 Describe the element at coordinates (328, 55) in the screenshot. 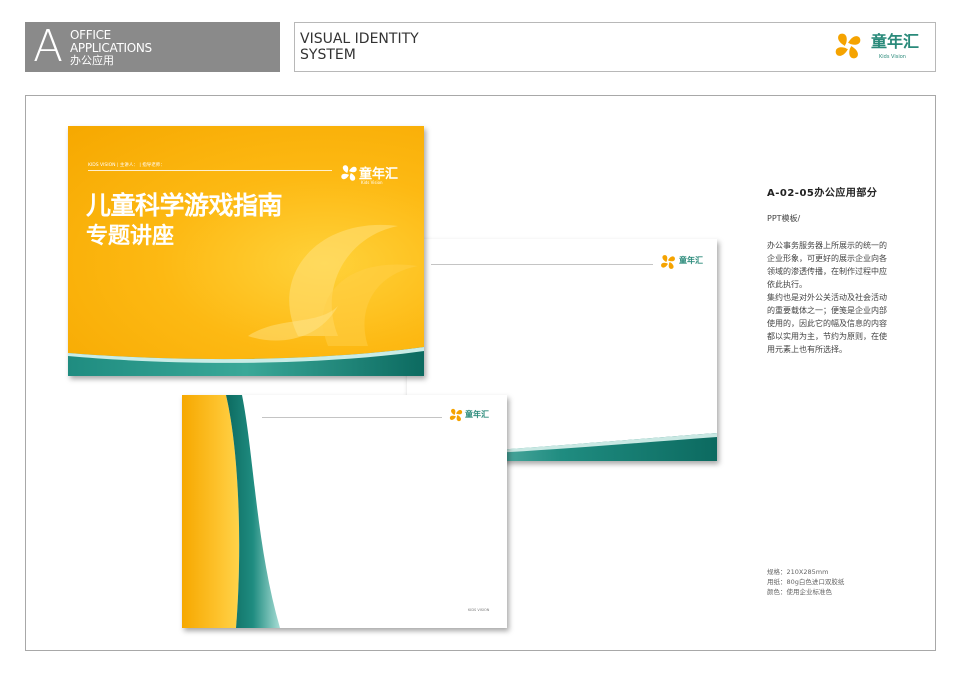

I see `vi-title-line2: SYSTEM` at that location.